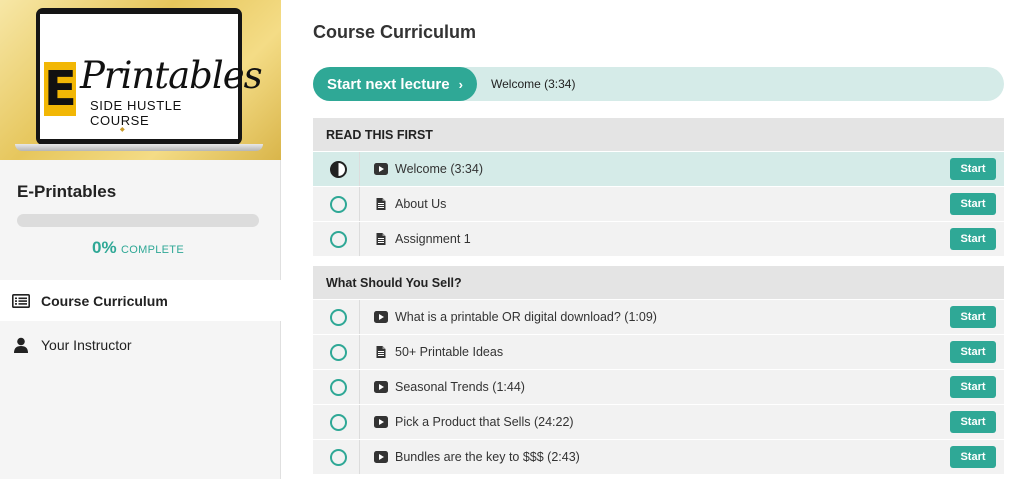 The height and width of the screenshot is (479, 1024). Describe the element at coordinates (487, 457) in the screenshot. I see `lecture-title: Bundles are the key to $$$ (2:43)` at that location.